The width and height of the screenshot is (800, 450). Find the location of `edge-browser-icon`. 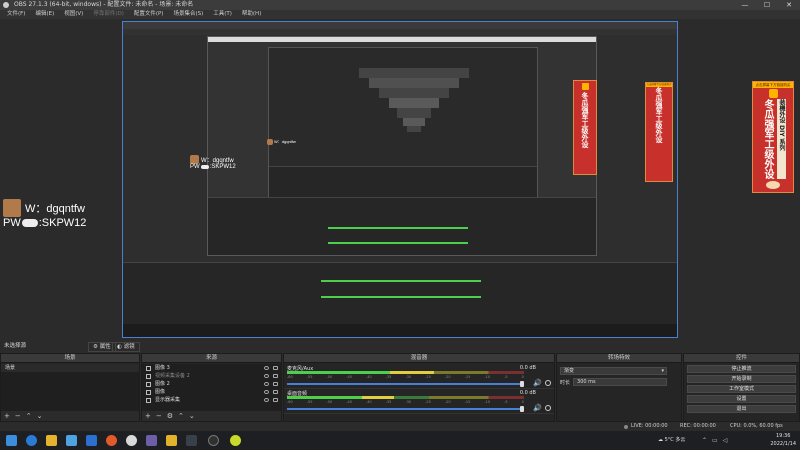

edge-browser-icon is located at coordinates (31, 440).